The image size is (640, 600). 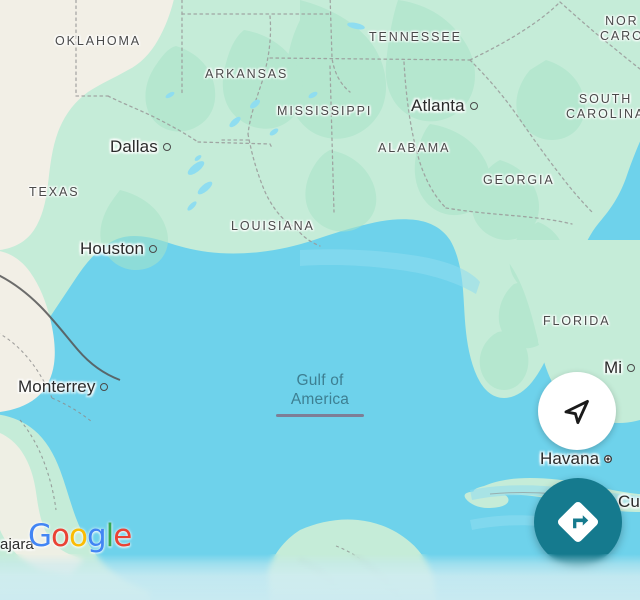 I want to click on logo-letter-e: e, so click(x=122, y=536).